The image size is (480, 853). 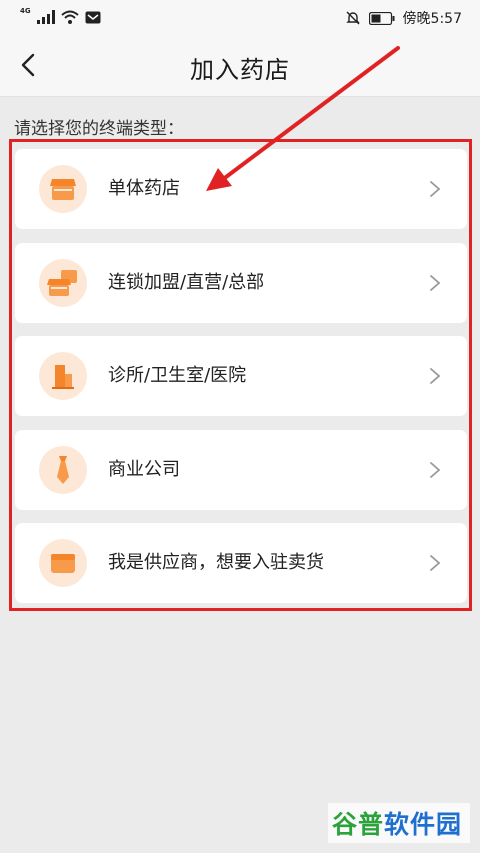 I want to click on wifi-icon, so click(x=69, y=17).